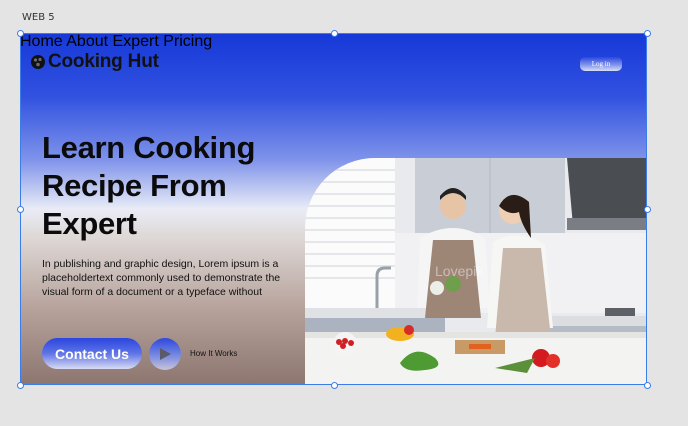  What do you see at coordinates (41, 41) in the screenshot?
I see `nav-home: Home` at bounding box center [41, 41].